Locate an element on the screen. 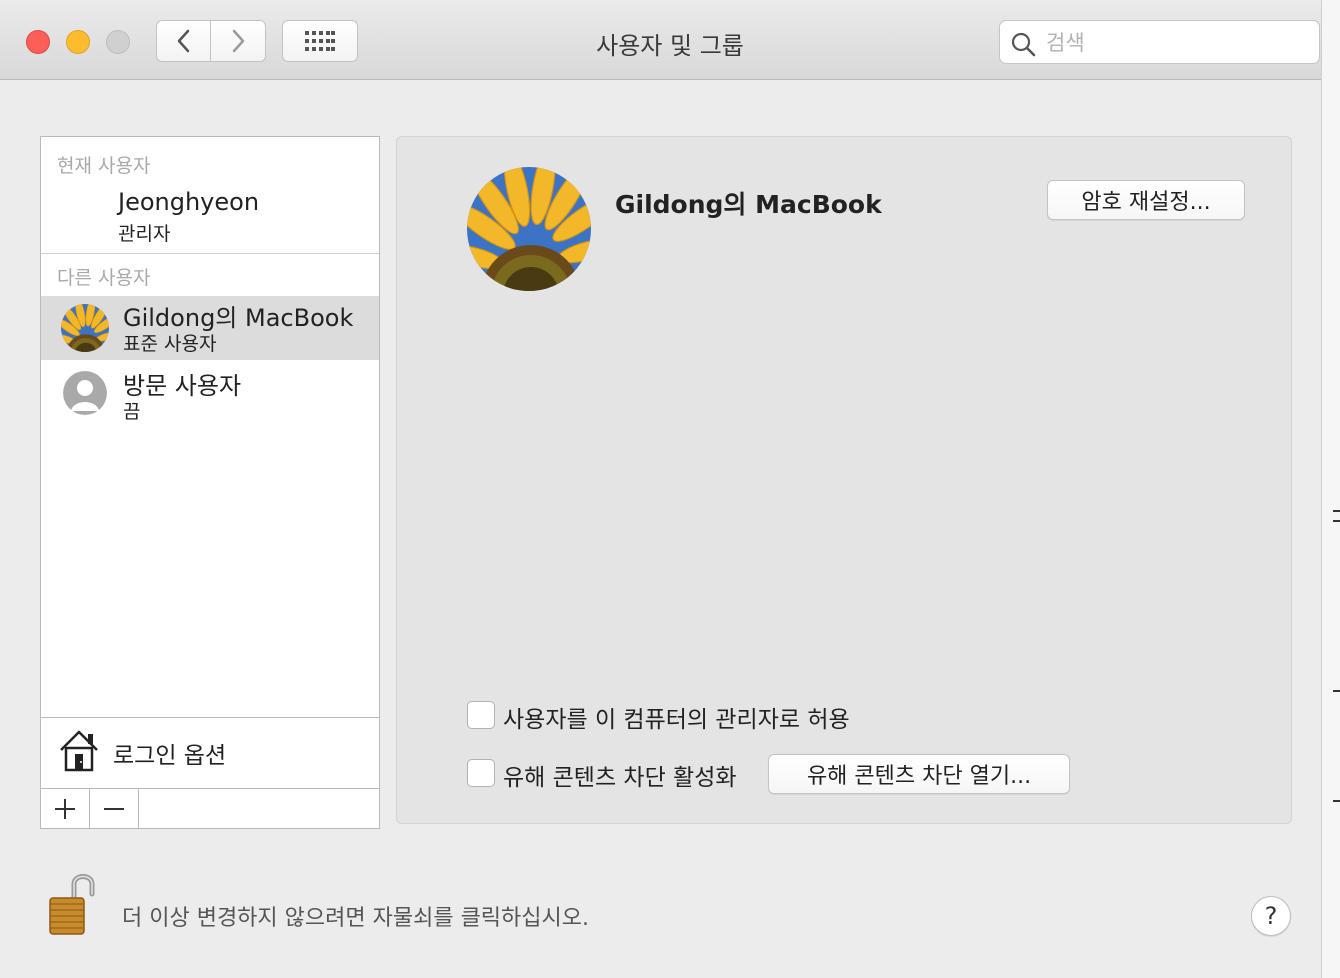 Image resolution: width=1340 pixels, height=978 pixels. add-user-button is located at coordinates (65, 808).